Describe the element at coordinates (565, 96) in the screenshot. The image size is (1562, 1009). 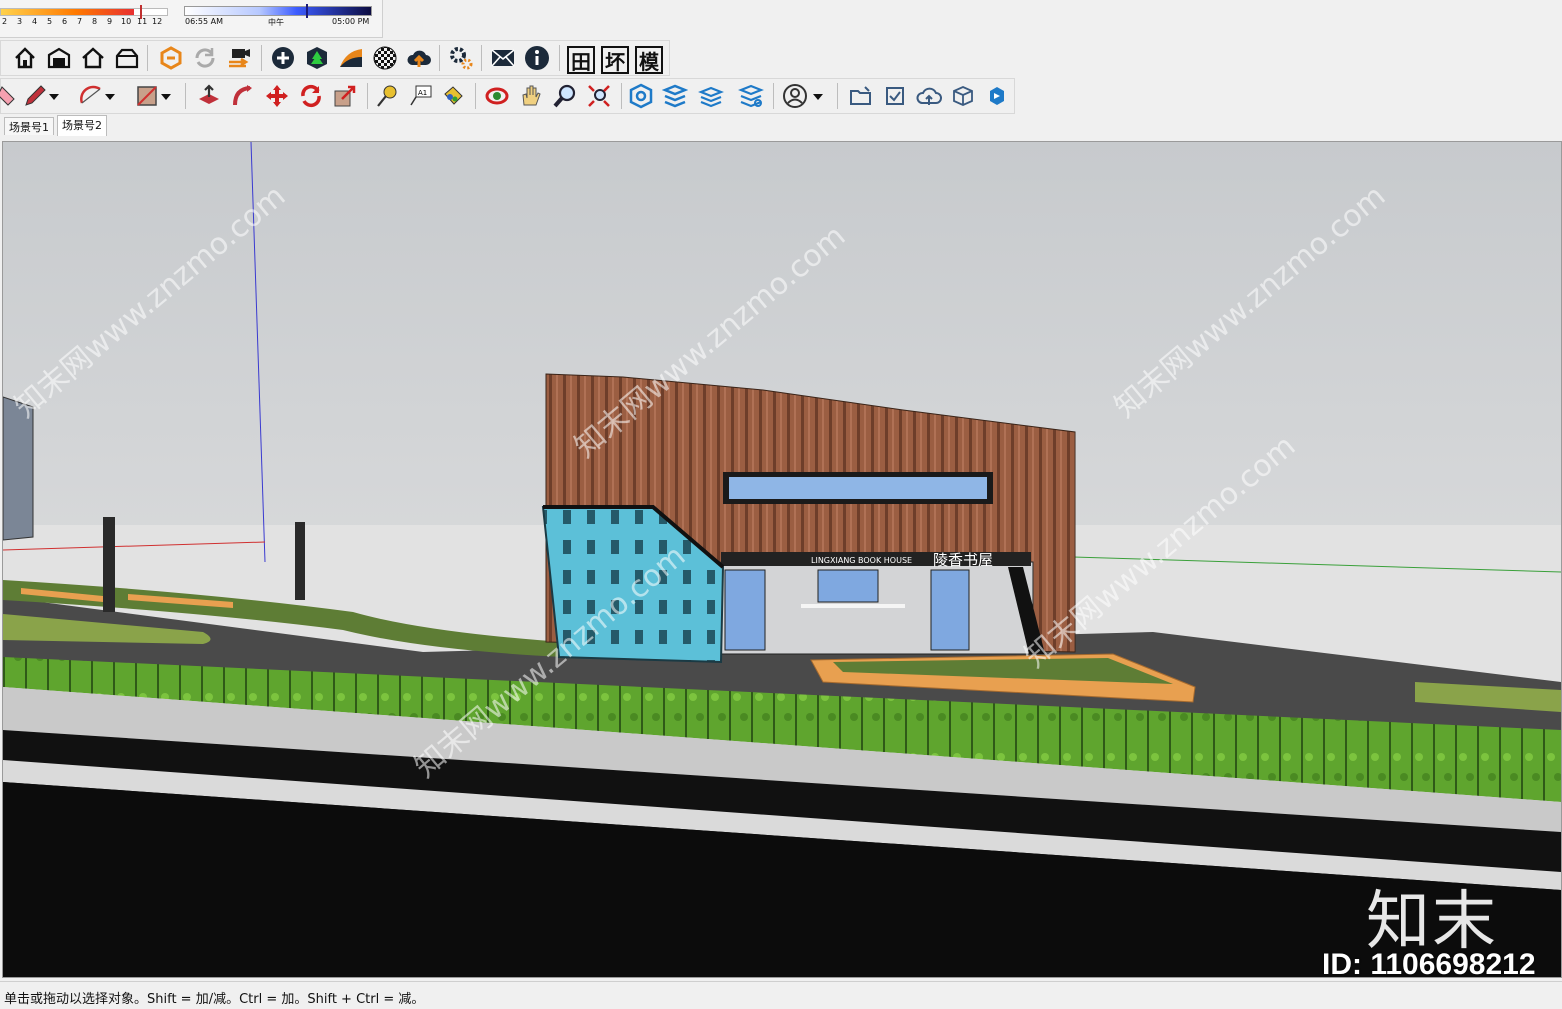
I see `zoom-icon` at that location.